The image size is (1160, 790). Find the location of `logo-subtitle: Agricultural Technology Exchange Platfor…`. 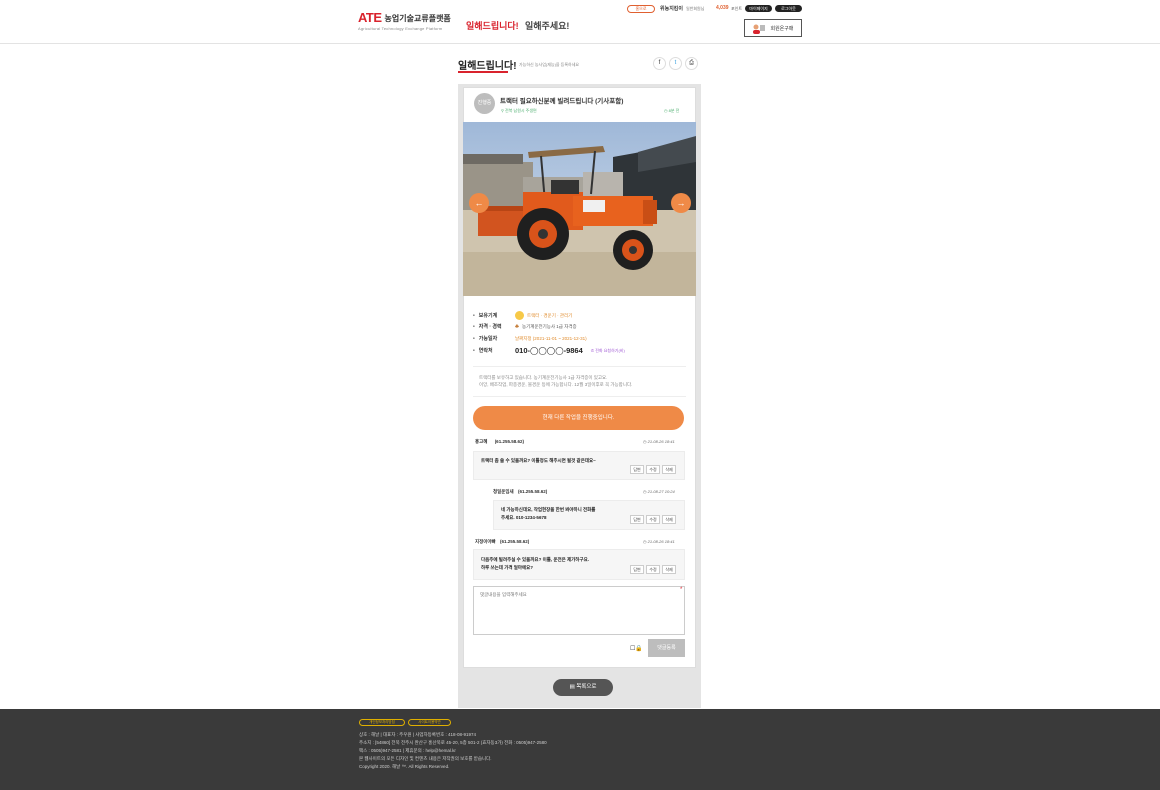

logo-subtitle: Agricultural Technology Exchange Platfor… is located at coordinates (400, 28).